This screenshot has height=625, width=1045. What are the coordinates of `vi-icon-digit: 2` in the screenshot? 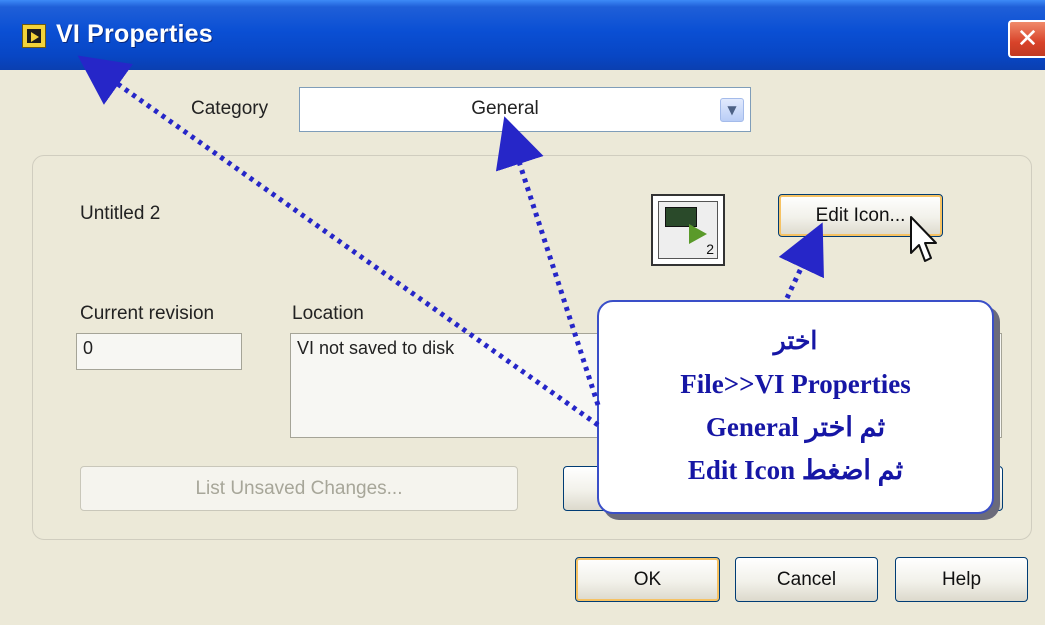 It's located at (710, 249).